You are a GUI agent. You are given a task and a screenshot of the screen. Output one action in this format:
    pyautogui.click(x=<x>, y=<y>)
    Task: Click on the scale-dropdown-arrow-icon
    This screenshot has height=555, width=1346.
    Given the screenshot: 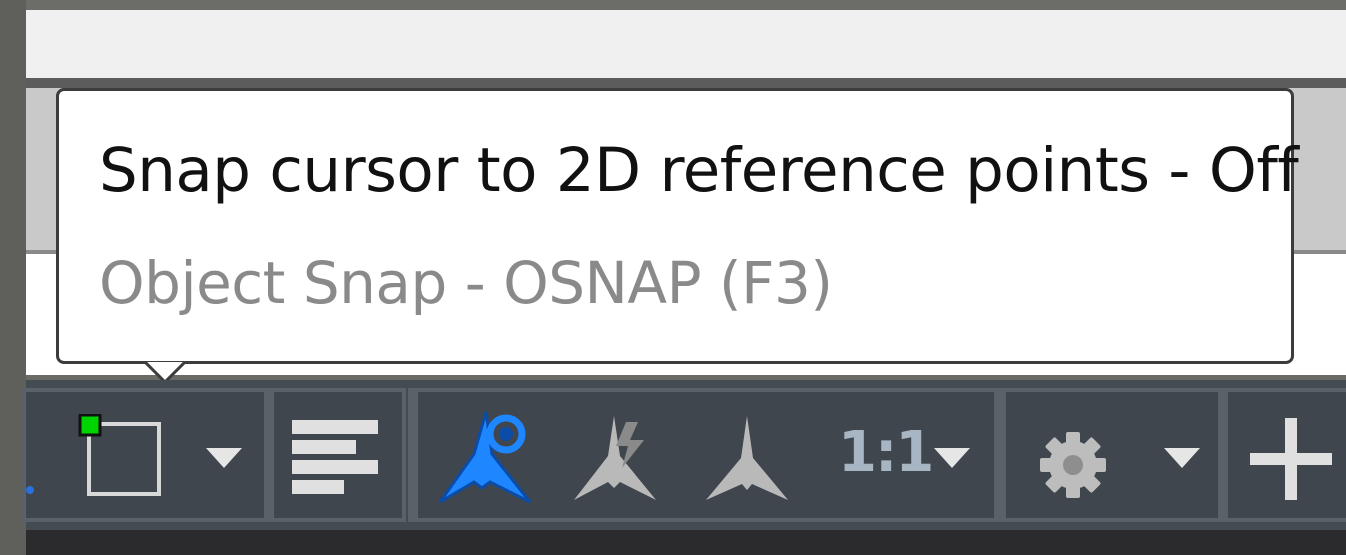 What is the action you would take?
    pyautogui.click(x=952, y=459)
    